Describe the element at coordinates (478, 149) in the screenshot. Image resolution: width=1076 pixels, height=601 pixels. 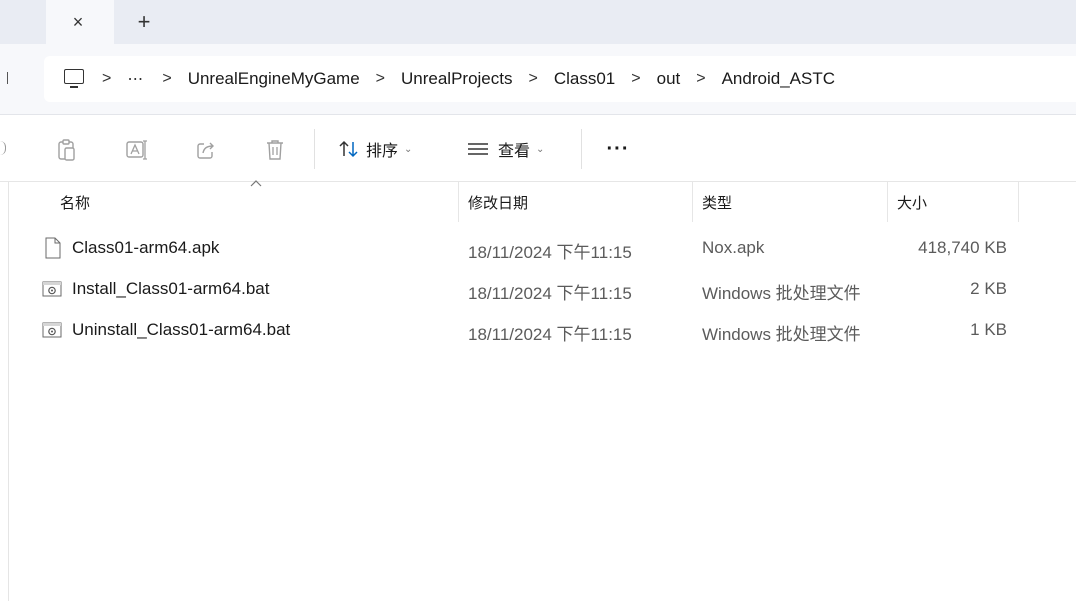
I see `view-icon` at that location.